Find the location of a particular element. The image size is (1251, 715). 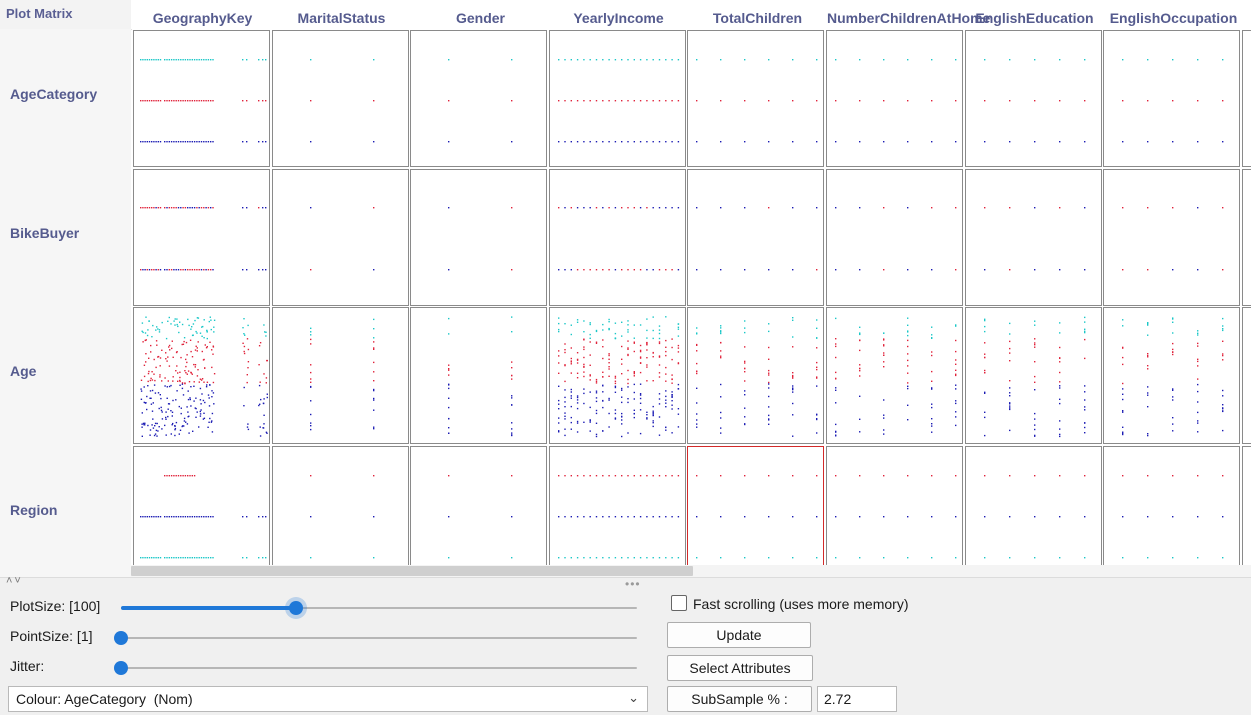

plot-cell-agecategory-englishoccupation is located at coordinates (1172, 98).